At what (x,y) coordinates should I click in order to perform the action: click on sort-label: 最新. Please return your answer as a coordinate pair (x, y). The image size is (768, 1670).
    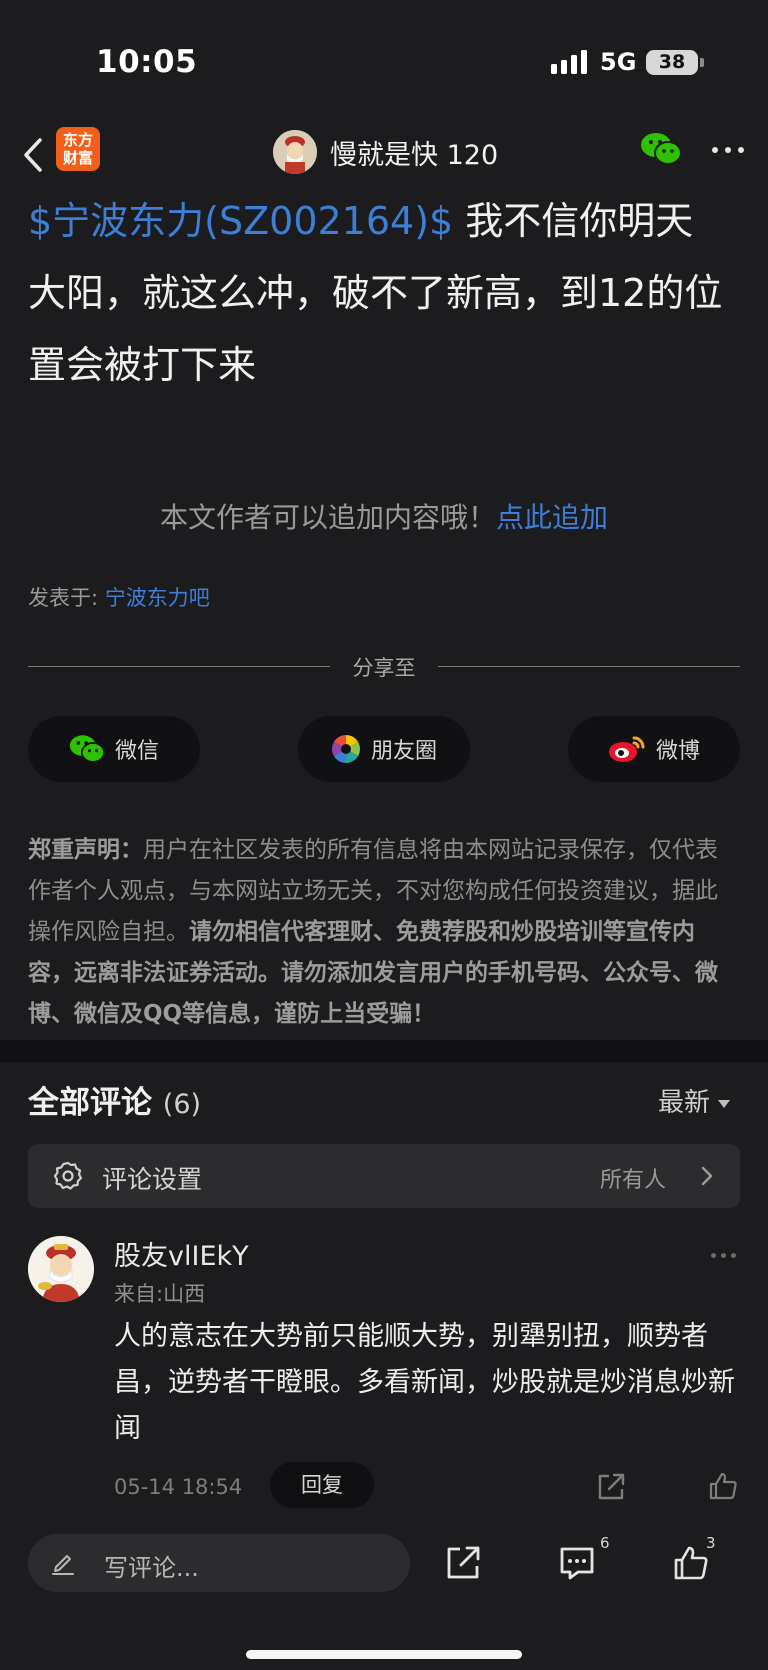
    Looking at the image, I should click on (684, 1103).